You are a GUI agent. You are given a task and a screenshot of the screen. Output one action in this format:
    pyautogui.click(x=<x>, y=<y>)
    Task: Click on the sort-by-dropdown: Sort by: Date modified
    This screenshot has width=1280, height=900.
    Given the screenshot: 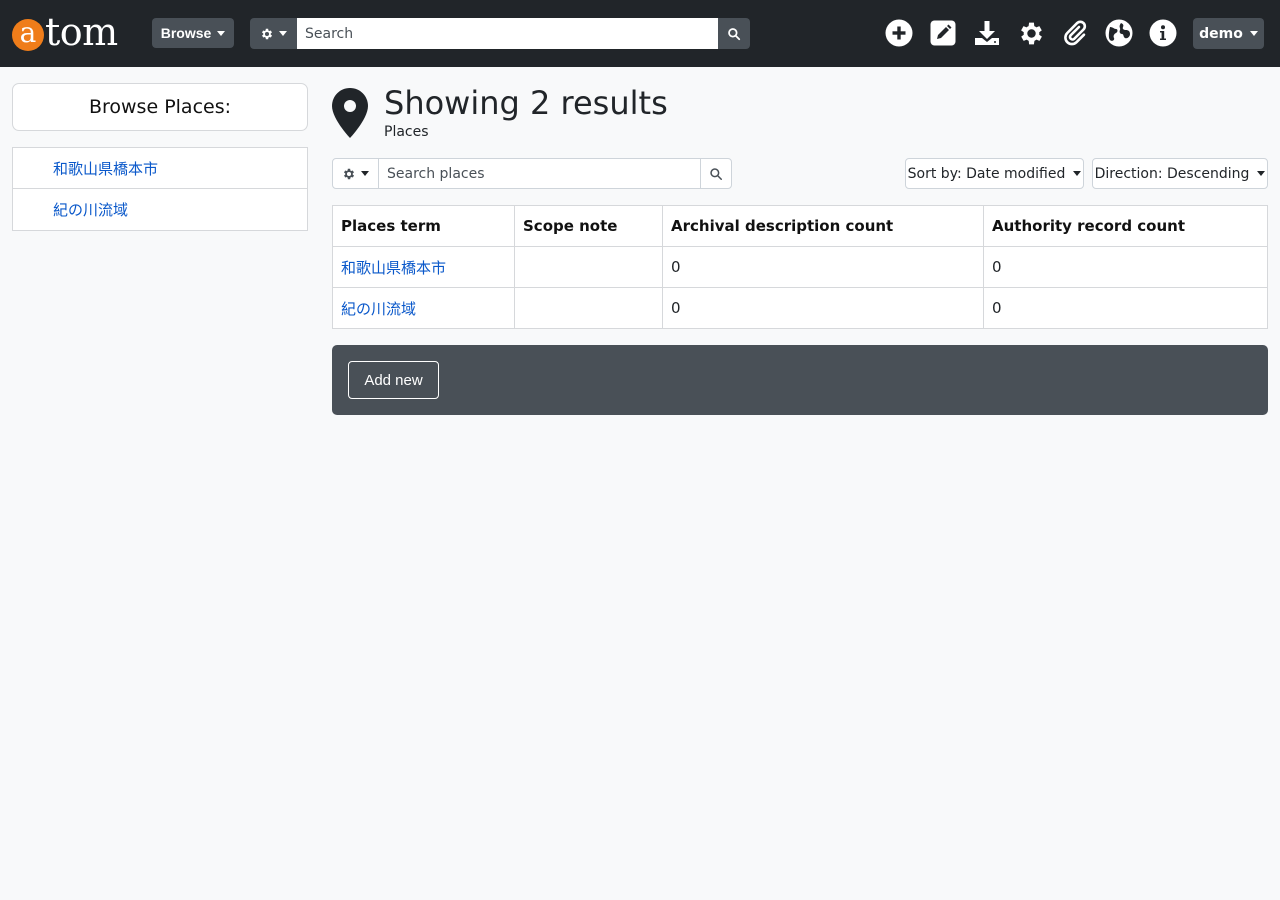 What is the action you would take?
    pyautogui.click(x=994, y=173)
    